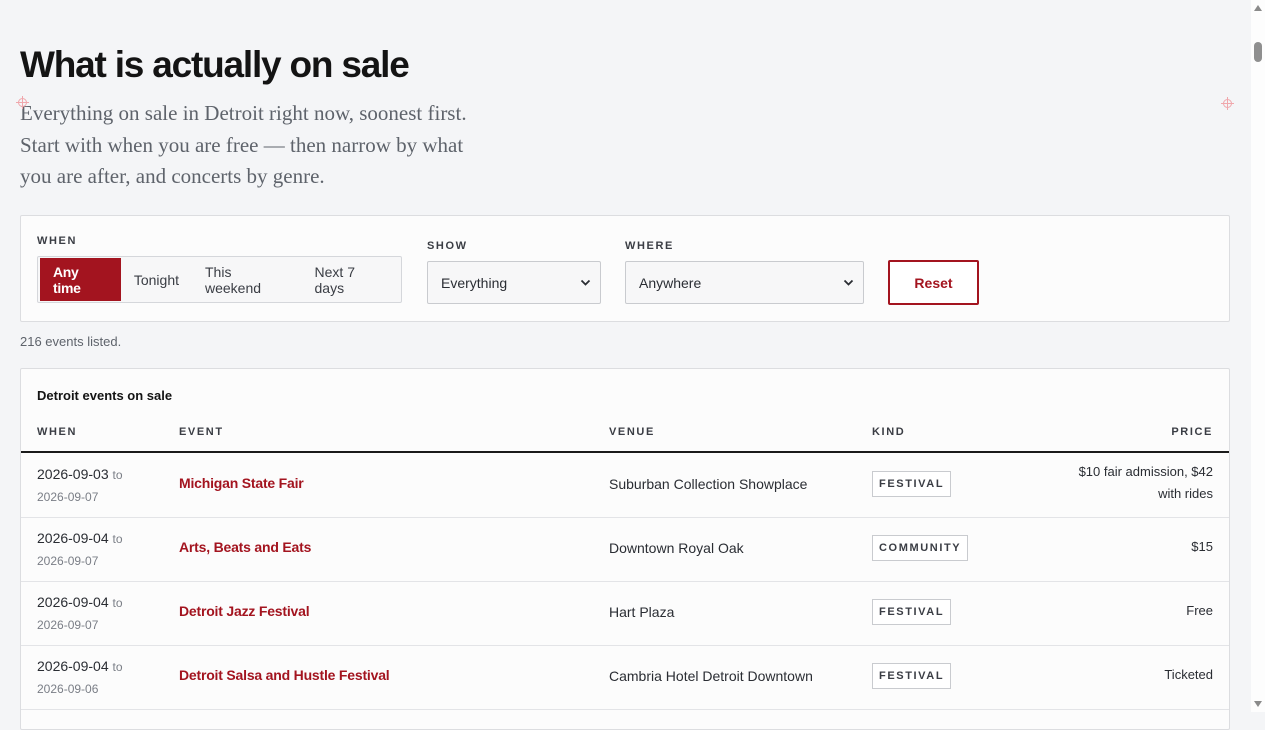 Image resolution: width=1265 pixels, height=730 pixels. Describe the element at coordinates (514, 282) in the screenshot. I see `show-select: Everything` at that location.